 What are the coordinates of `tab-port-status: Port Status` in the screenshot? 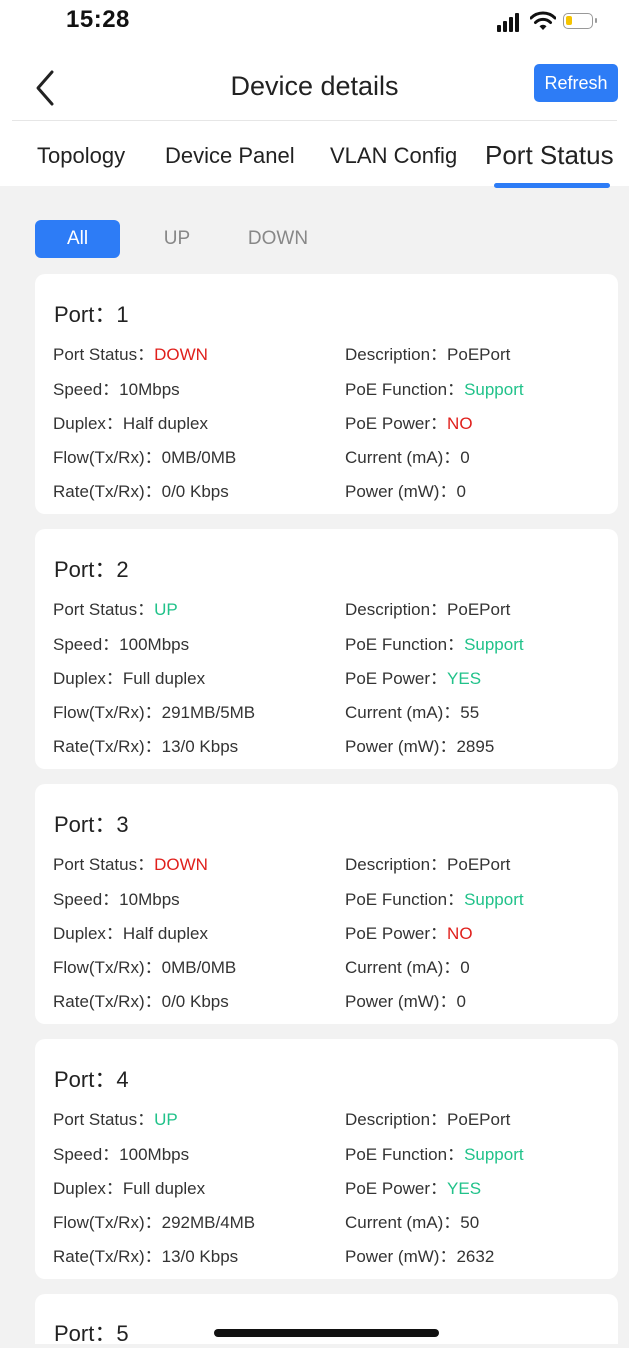 It's located at (549, 155).